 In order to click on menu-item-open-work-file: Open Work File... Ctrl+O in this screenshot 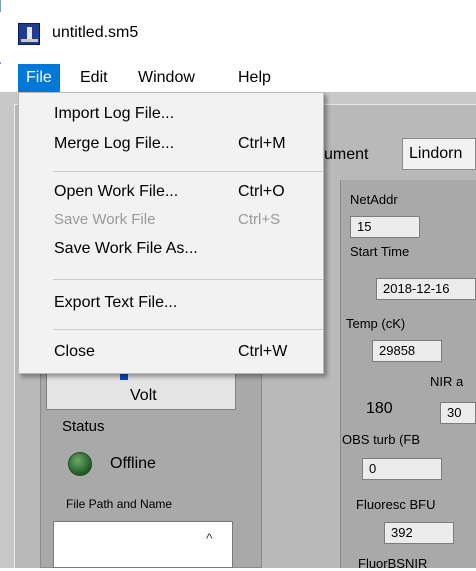, I will do `click(171, 193)`.